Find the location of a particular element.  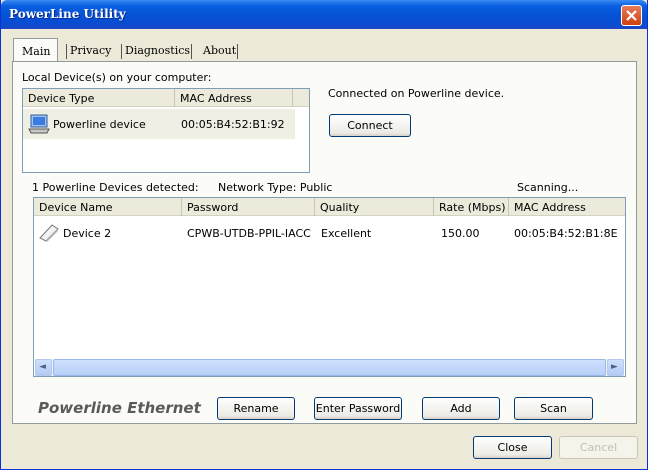

local-device-mac: 00:05:B4:52:B1:92 is located at coordinates (233, 124).